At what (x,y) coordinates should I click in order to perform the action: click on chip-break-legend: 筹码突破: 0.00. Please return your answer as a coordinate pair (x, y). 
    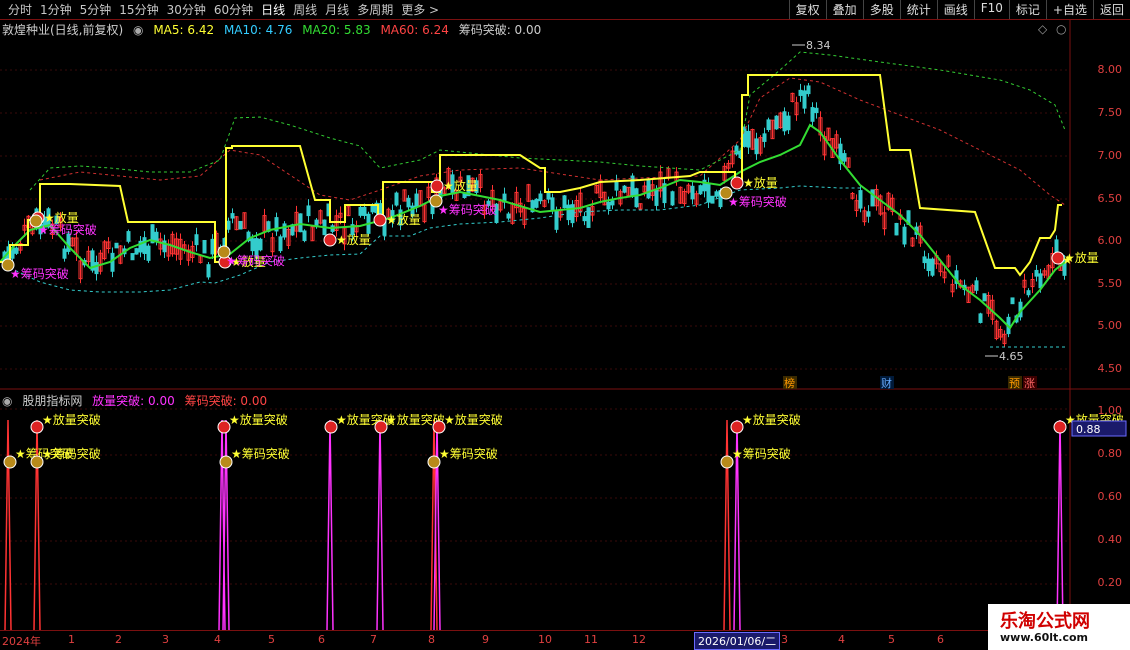
    Looking at the image, I should click on (226, 401).